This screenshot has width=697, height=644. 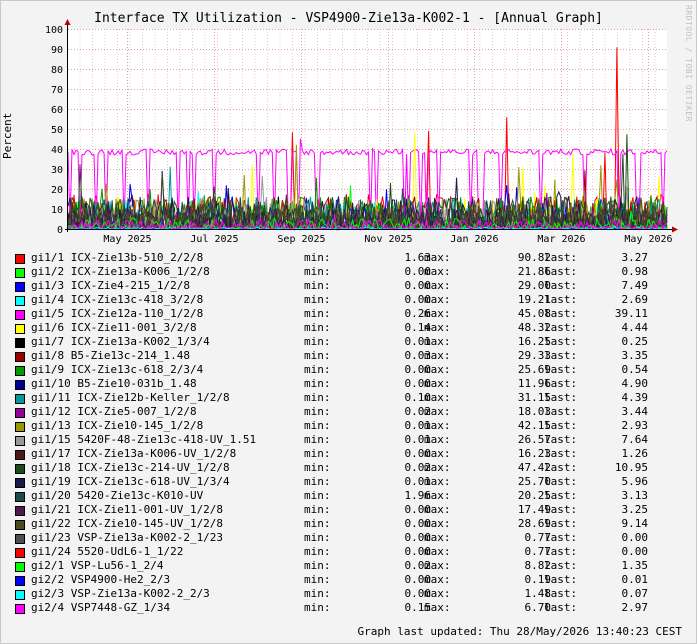 I want to click on legend-series-name: gi1/23 VSP-Zie13a-K002-2_1/23, so click(x=127, y=537).